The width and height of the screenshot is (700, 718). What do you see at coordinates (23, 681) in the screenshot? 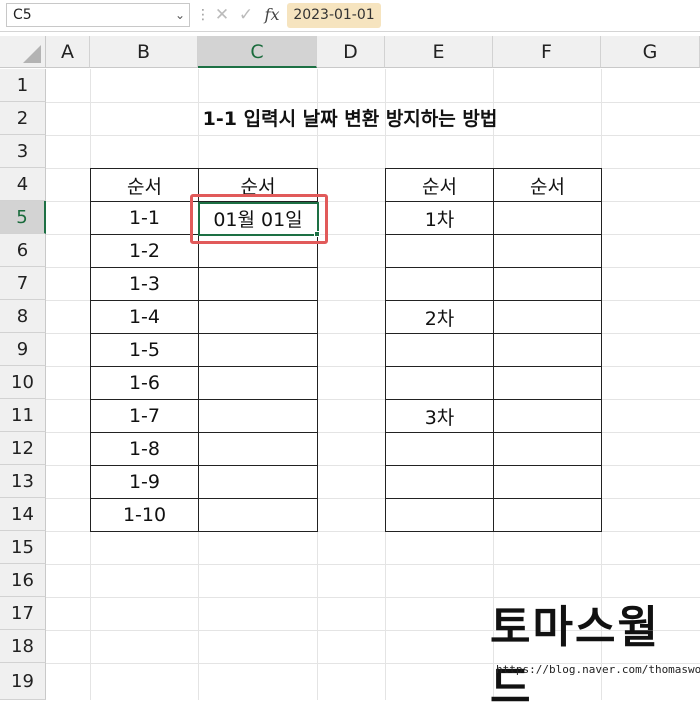
I see `row-header-19: 19` at bounding box center [23, 681].